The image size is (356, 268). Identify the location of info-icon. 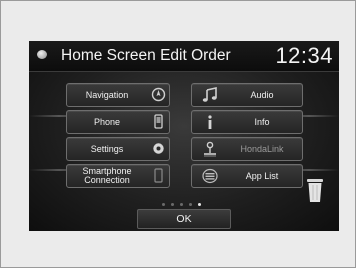
(210, 122).